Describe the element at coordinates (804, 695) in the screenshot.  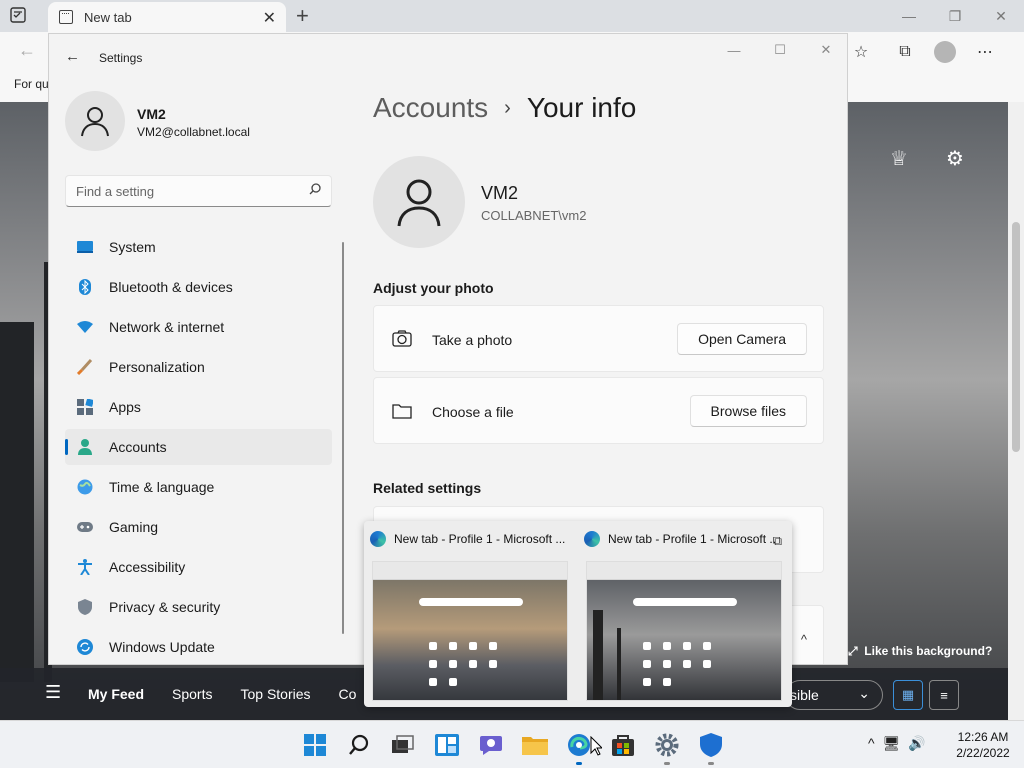
I see `visibility-label: sible` at that location.